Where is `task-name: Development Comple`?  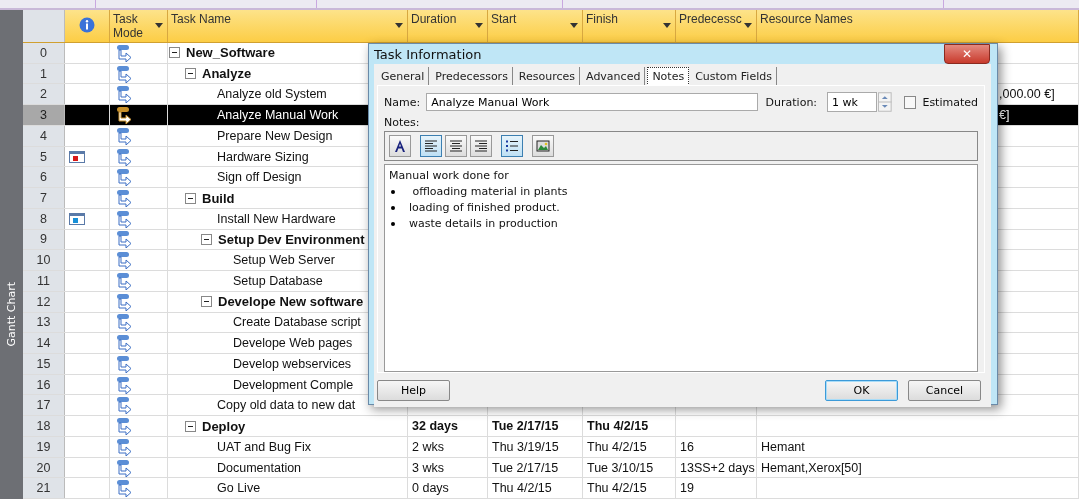
task-name: Development Comple is located at coordinates (293, 384).